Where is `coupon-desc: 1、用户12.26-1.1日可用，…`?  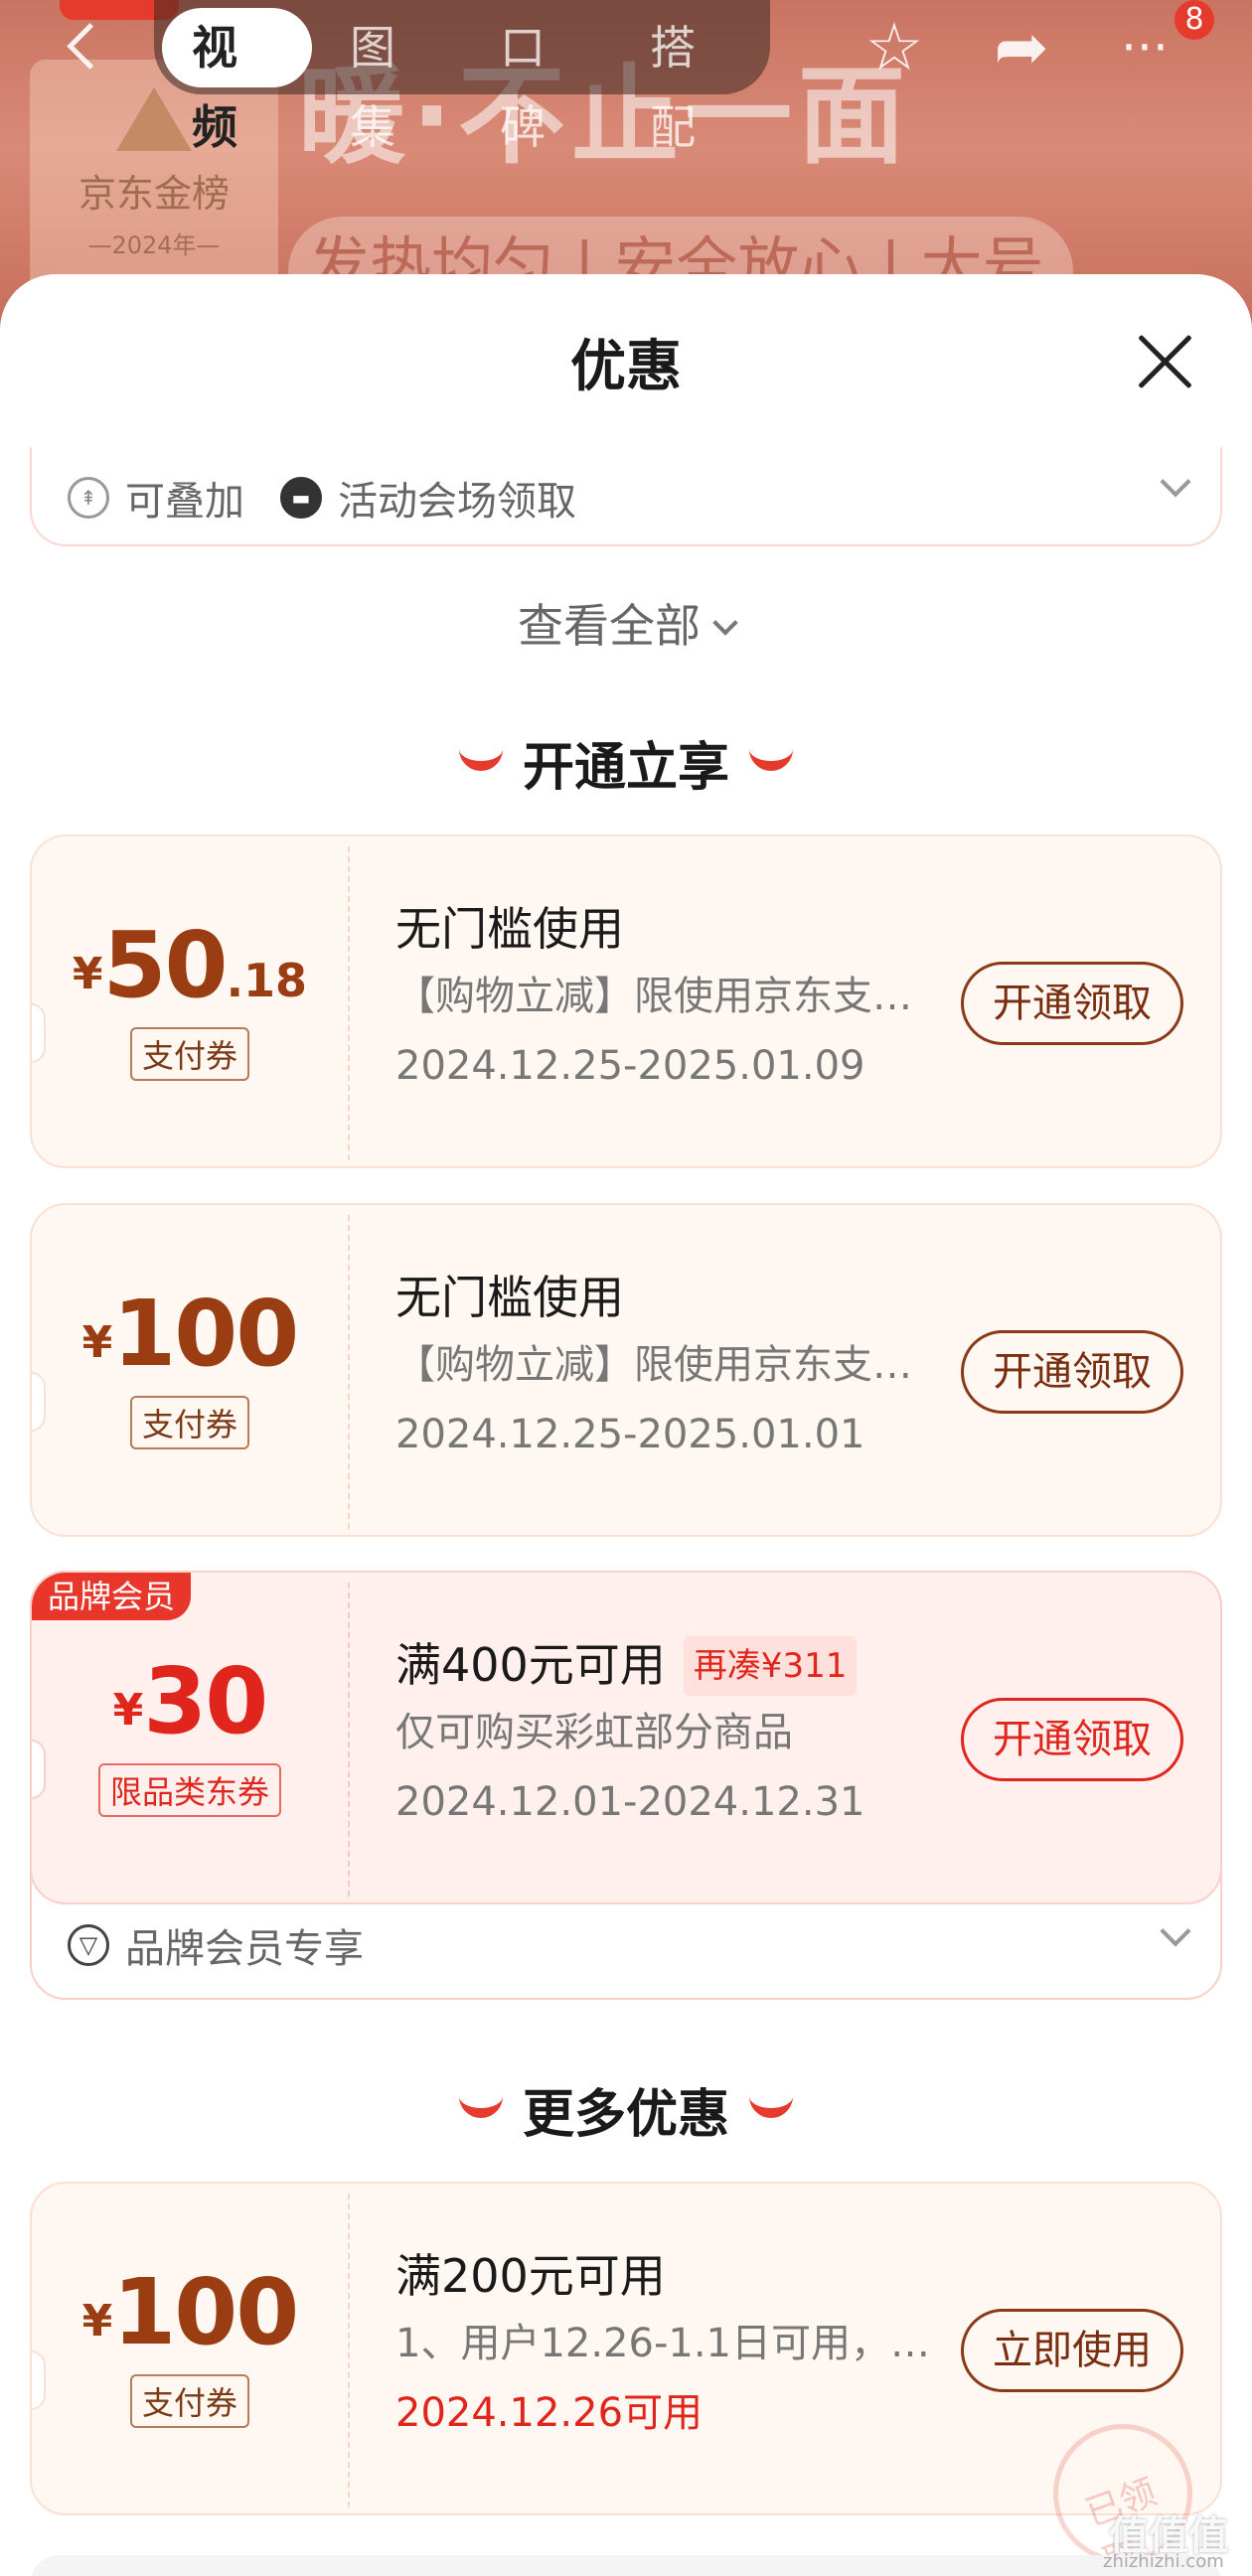
coupon-desc: 1、用户12.26-1.1日可用，… is located at coordinates (663, 2343).